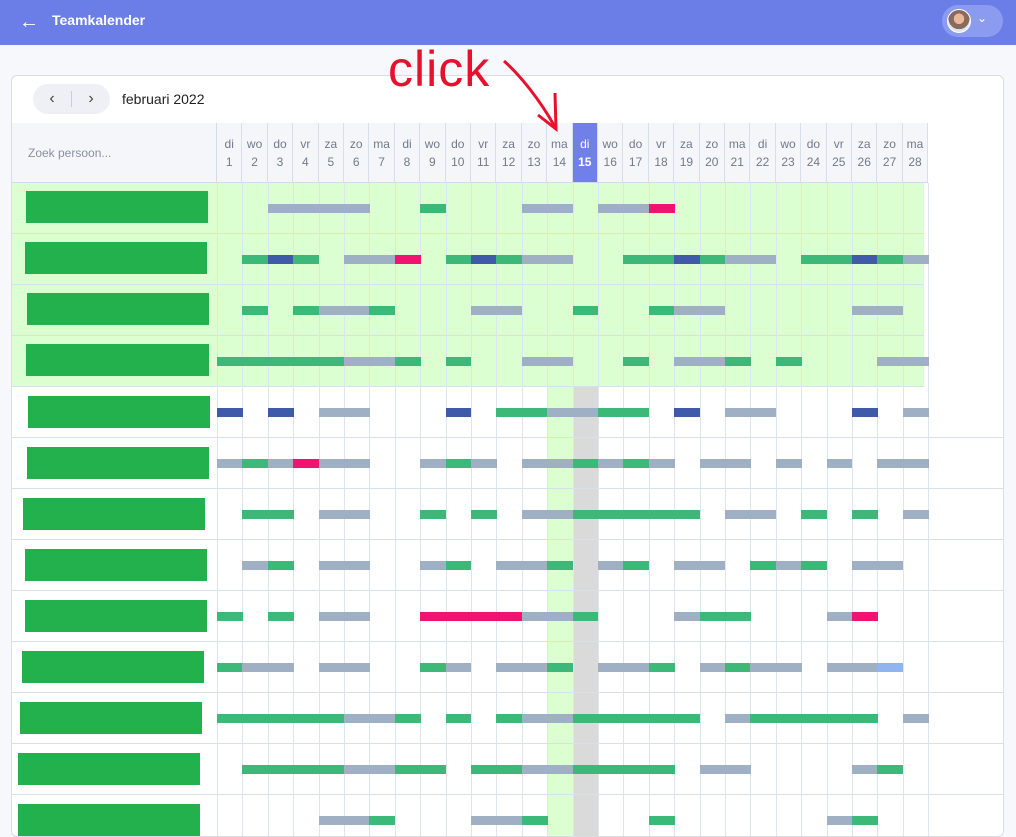 The width and height of the screenshot is (1016, 837). I want to click on day-header-3: do 3, so click(280, 153).